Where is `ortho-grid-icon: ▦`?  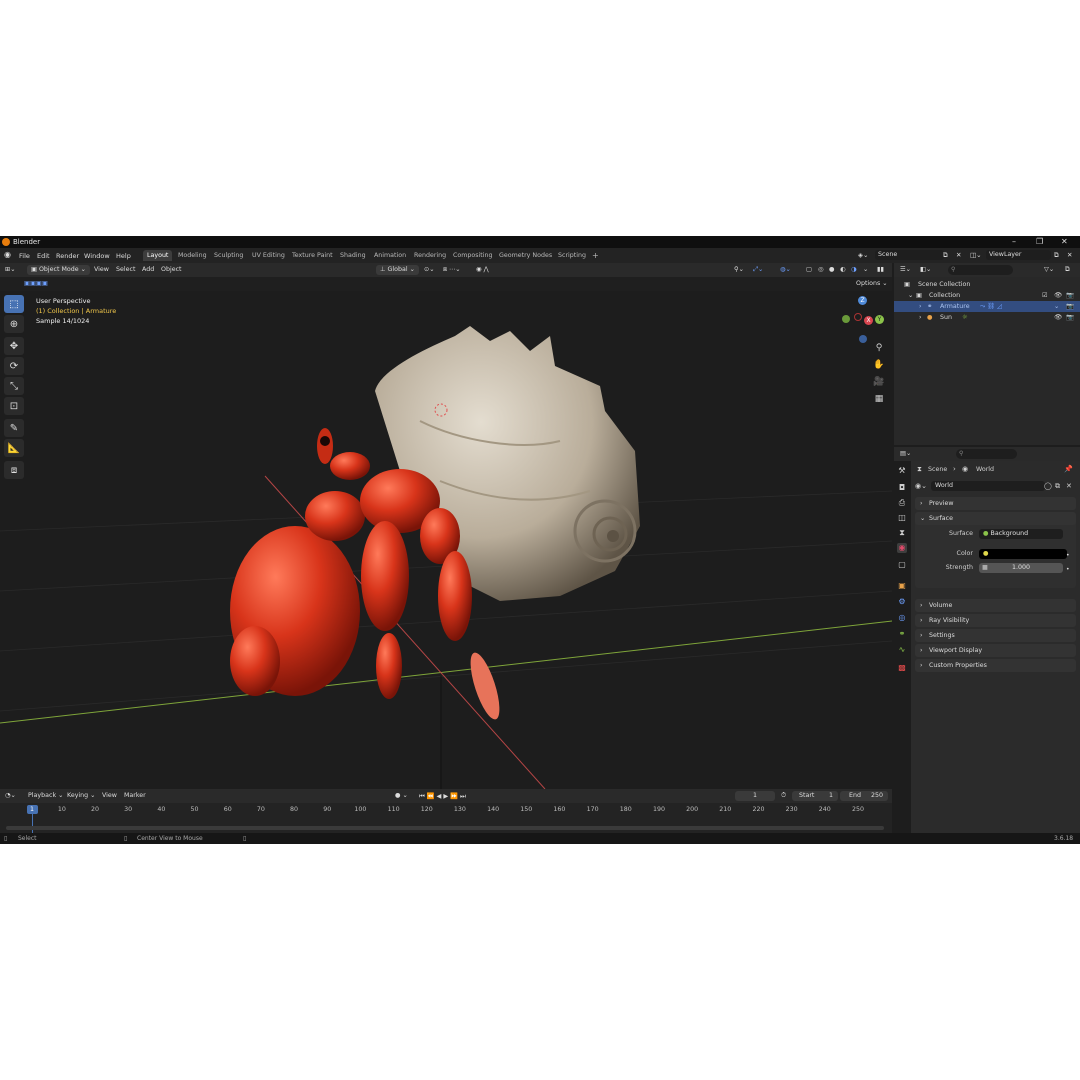
ortho-grid-icon: ▦ is located at coordinates (879, 401).